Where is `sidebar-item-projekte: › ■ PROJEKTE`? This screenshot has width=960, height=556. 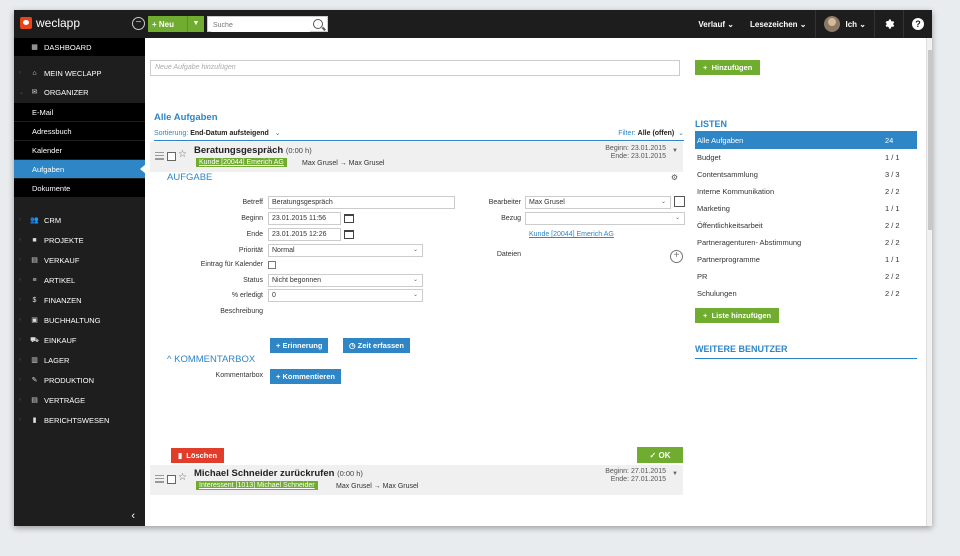
sidebar-item-projekte: › ■ PROJEKTE is located at coordinates (79, 240).